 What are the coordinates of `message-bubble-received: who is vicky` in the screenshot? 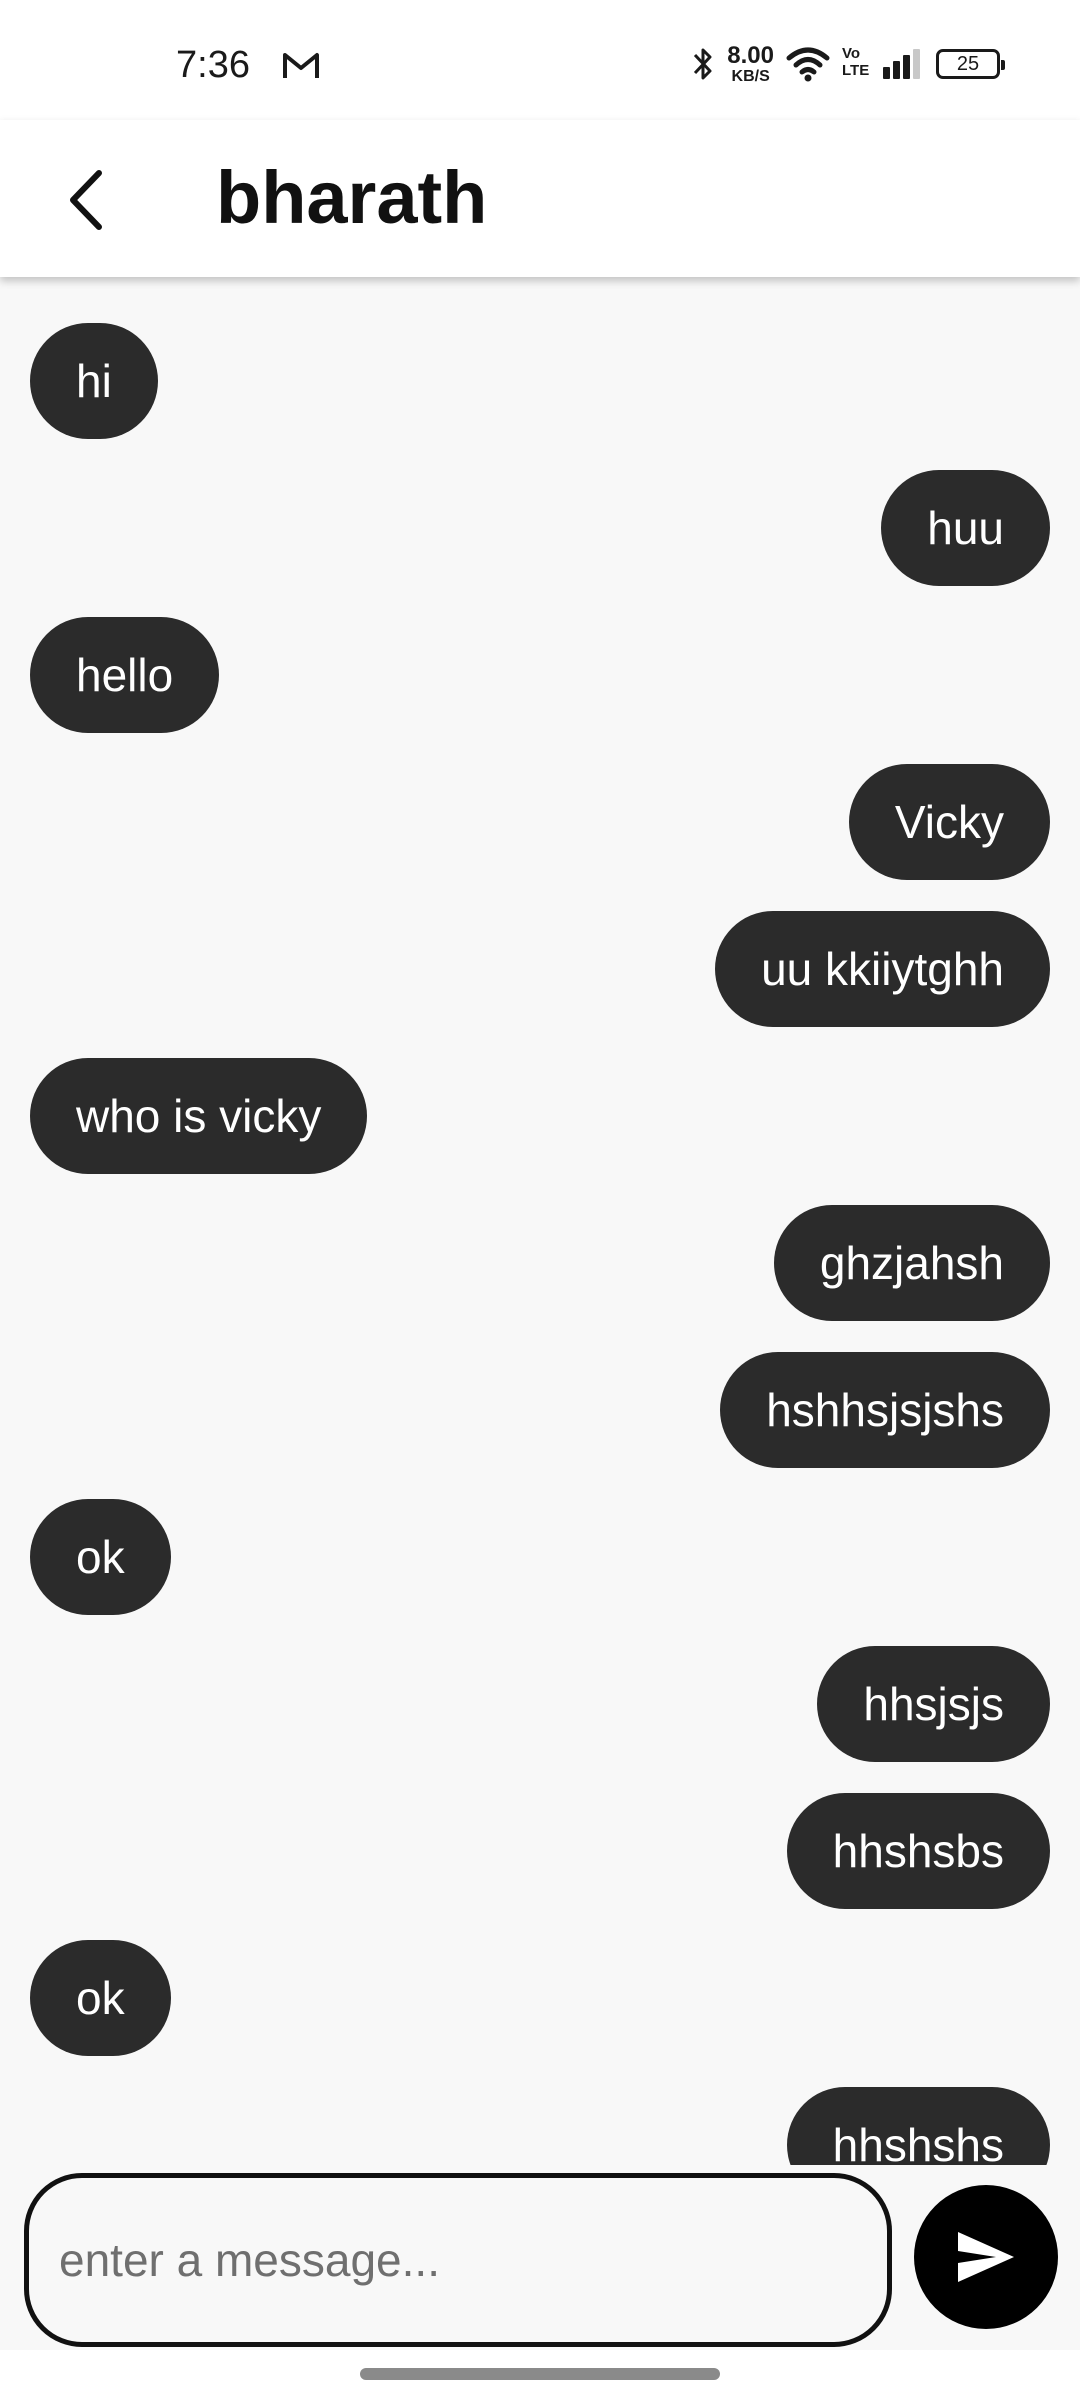 It's located at (199, 1116).